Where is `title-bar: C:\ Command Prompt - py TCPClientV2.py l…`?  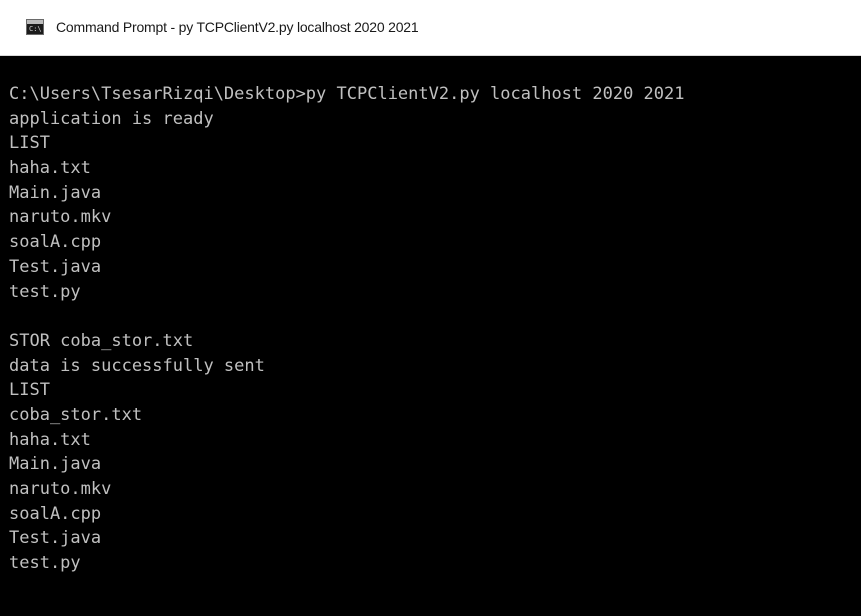 title-bar: C:\ Command Prompt - py TCPClientV2.py l… is located at coordinates (430, 28).